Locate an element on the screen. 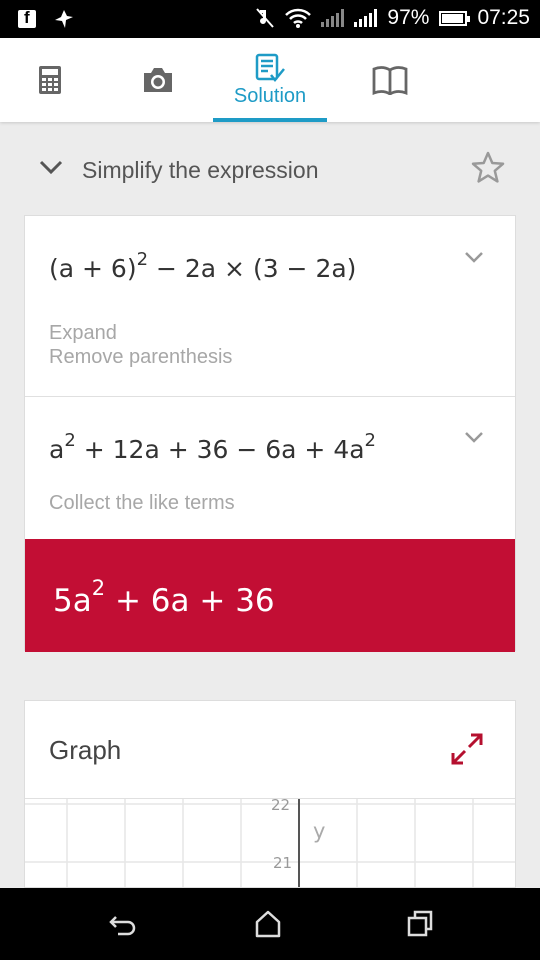 The image size is (540, 960). navigation-bar is located at coordinates (270, 924).